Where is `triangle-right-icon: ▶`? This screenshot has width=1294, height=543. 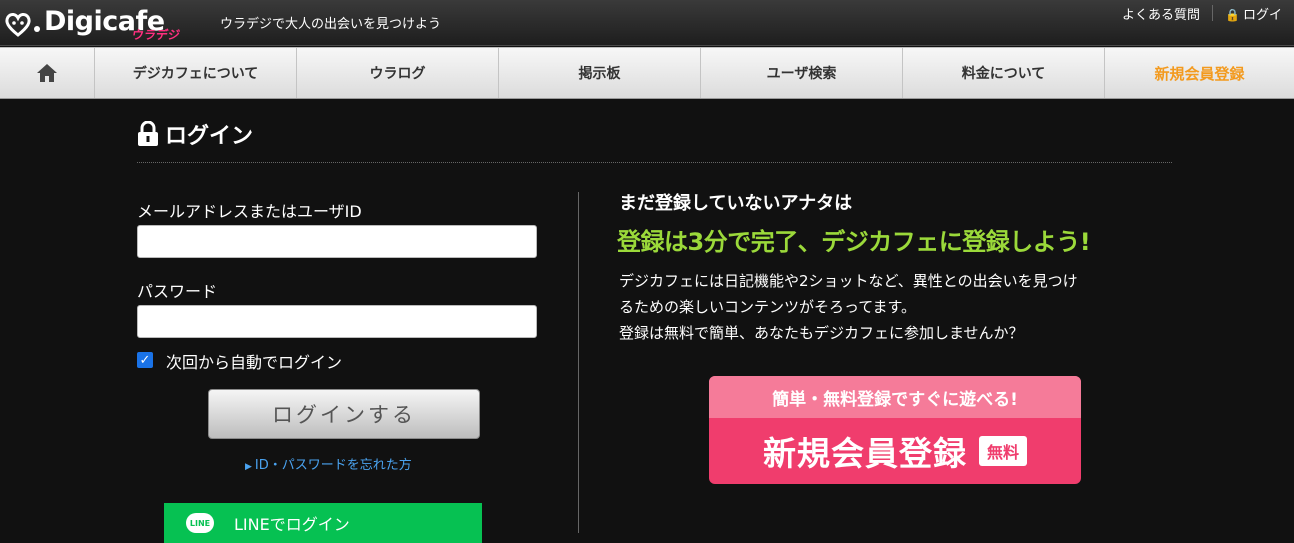 triangle-right-icon: ▶ is located at coordinates (248, 467).